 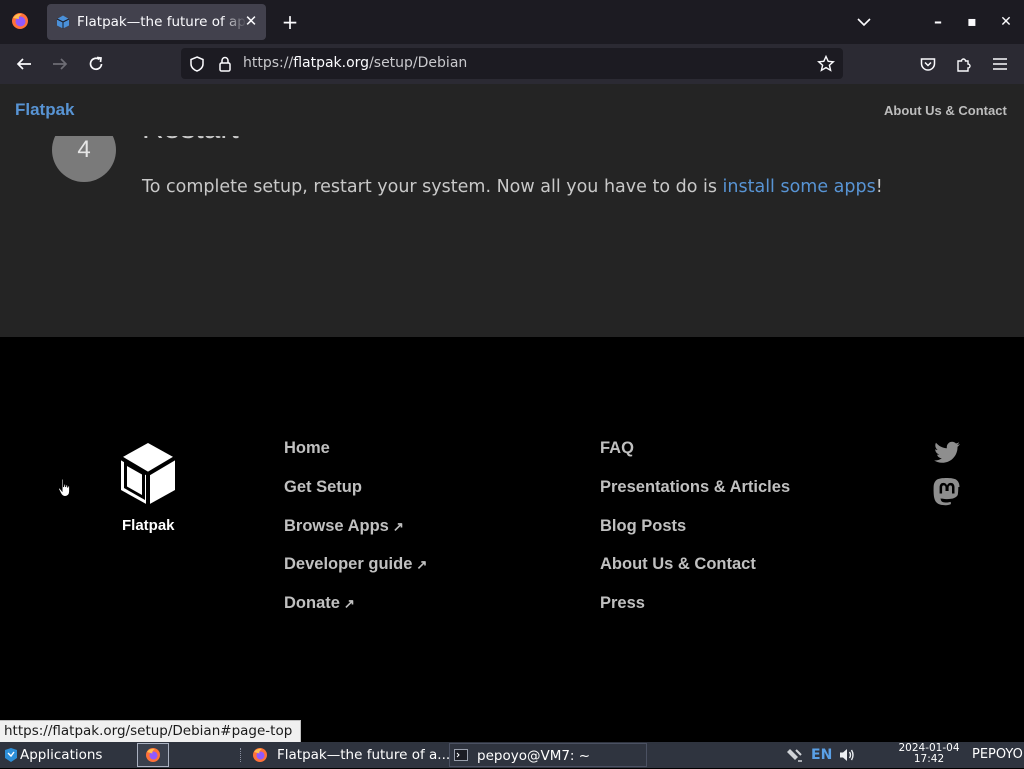 I want to click on firefox-view-icon, so click(x=20, y=21).